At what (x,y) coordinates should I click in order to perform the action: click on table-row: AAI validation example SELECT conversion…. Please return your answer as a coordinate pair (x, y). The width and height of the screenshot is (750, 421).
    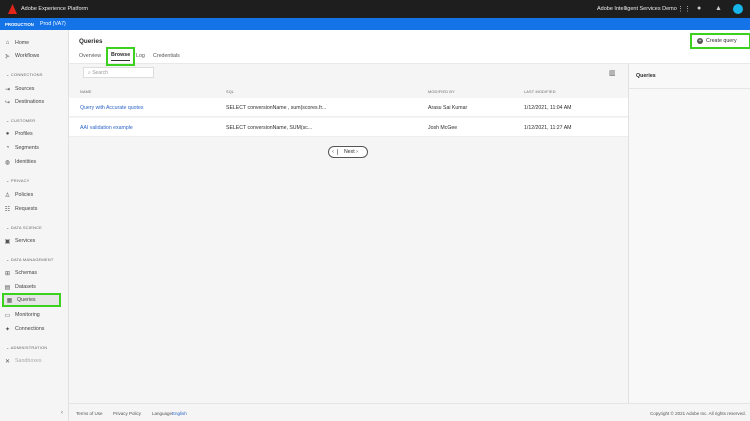
    Looking at the image, I should click on (348, 127).